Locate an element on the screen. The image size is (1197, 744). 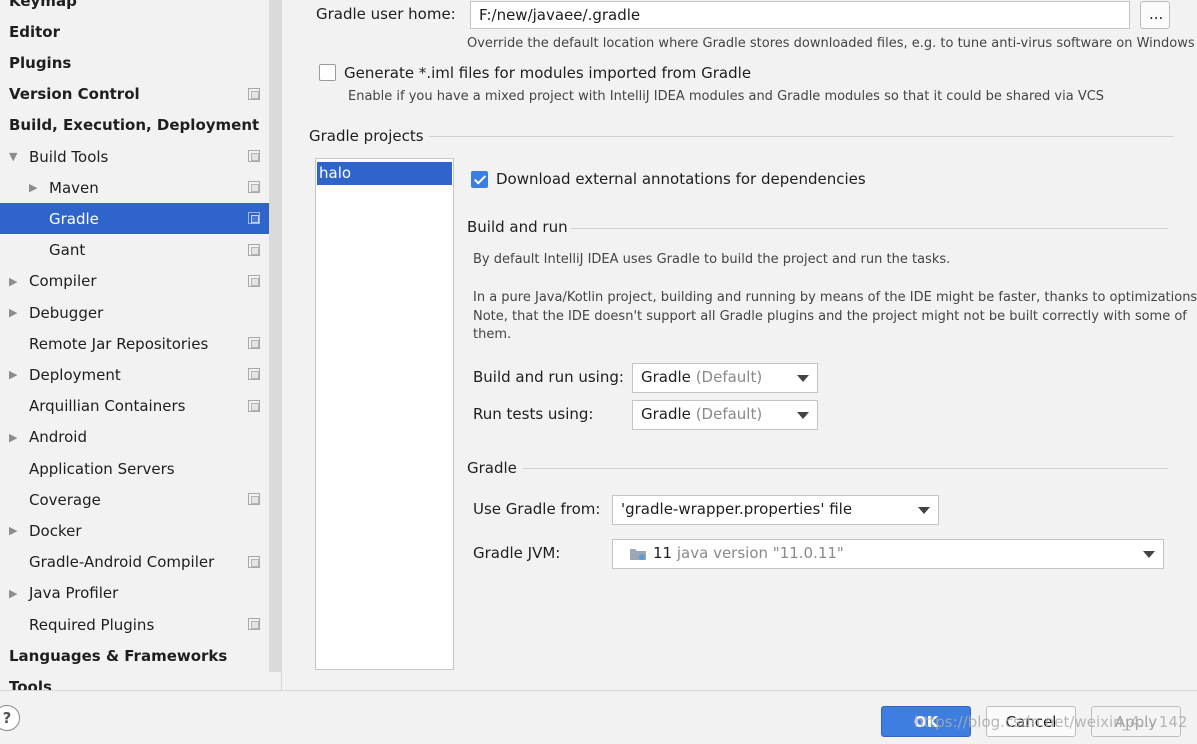
use-gradle-from-select: 'gradle-wrapper.properties' file is located at coordinates (775, 510).